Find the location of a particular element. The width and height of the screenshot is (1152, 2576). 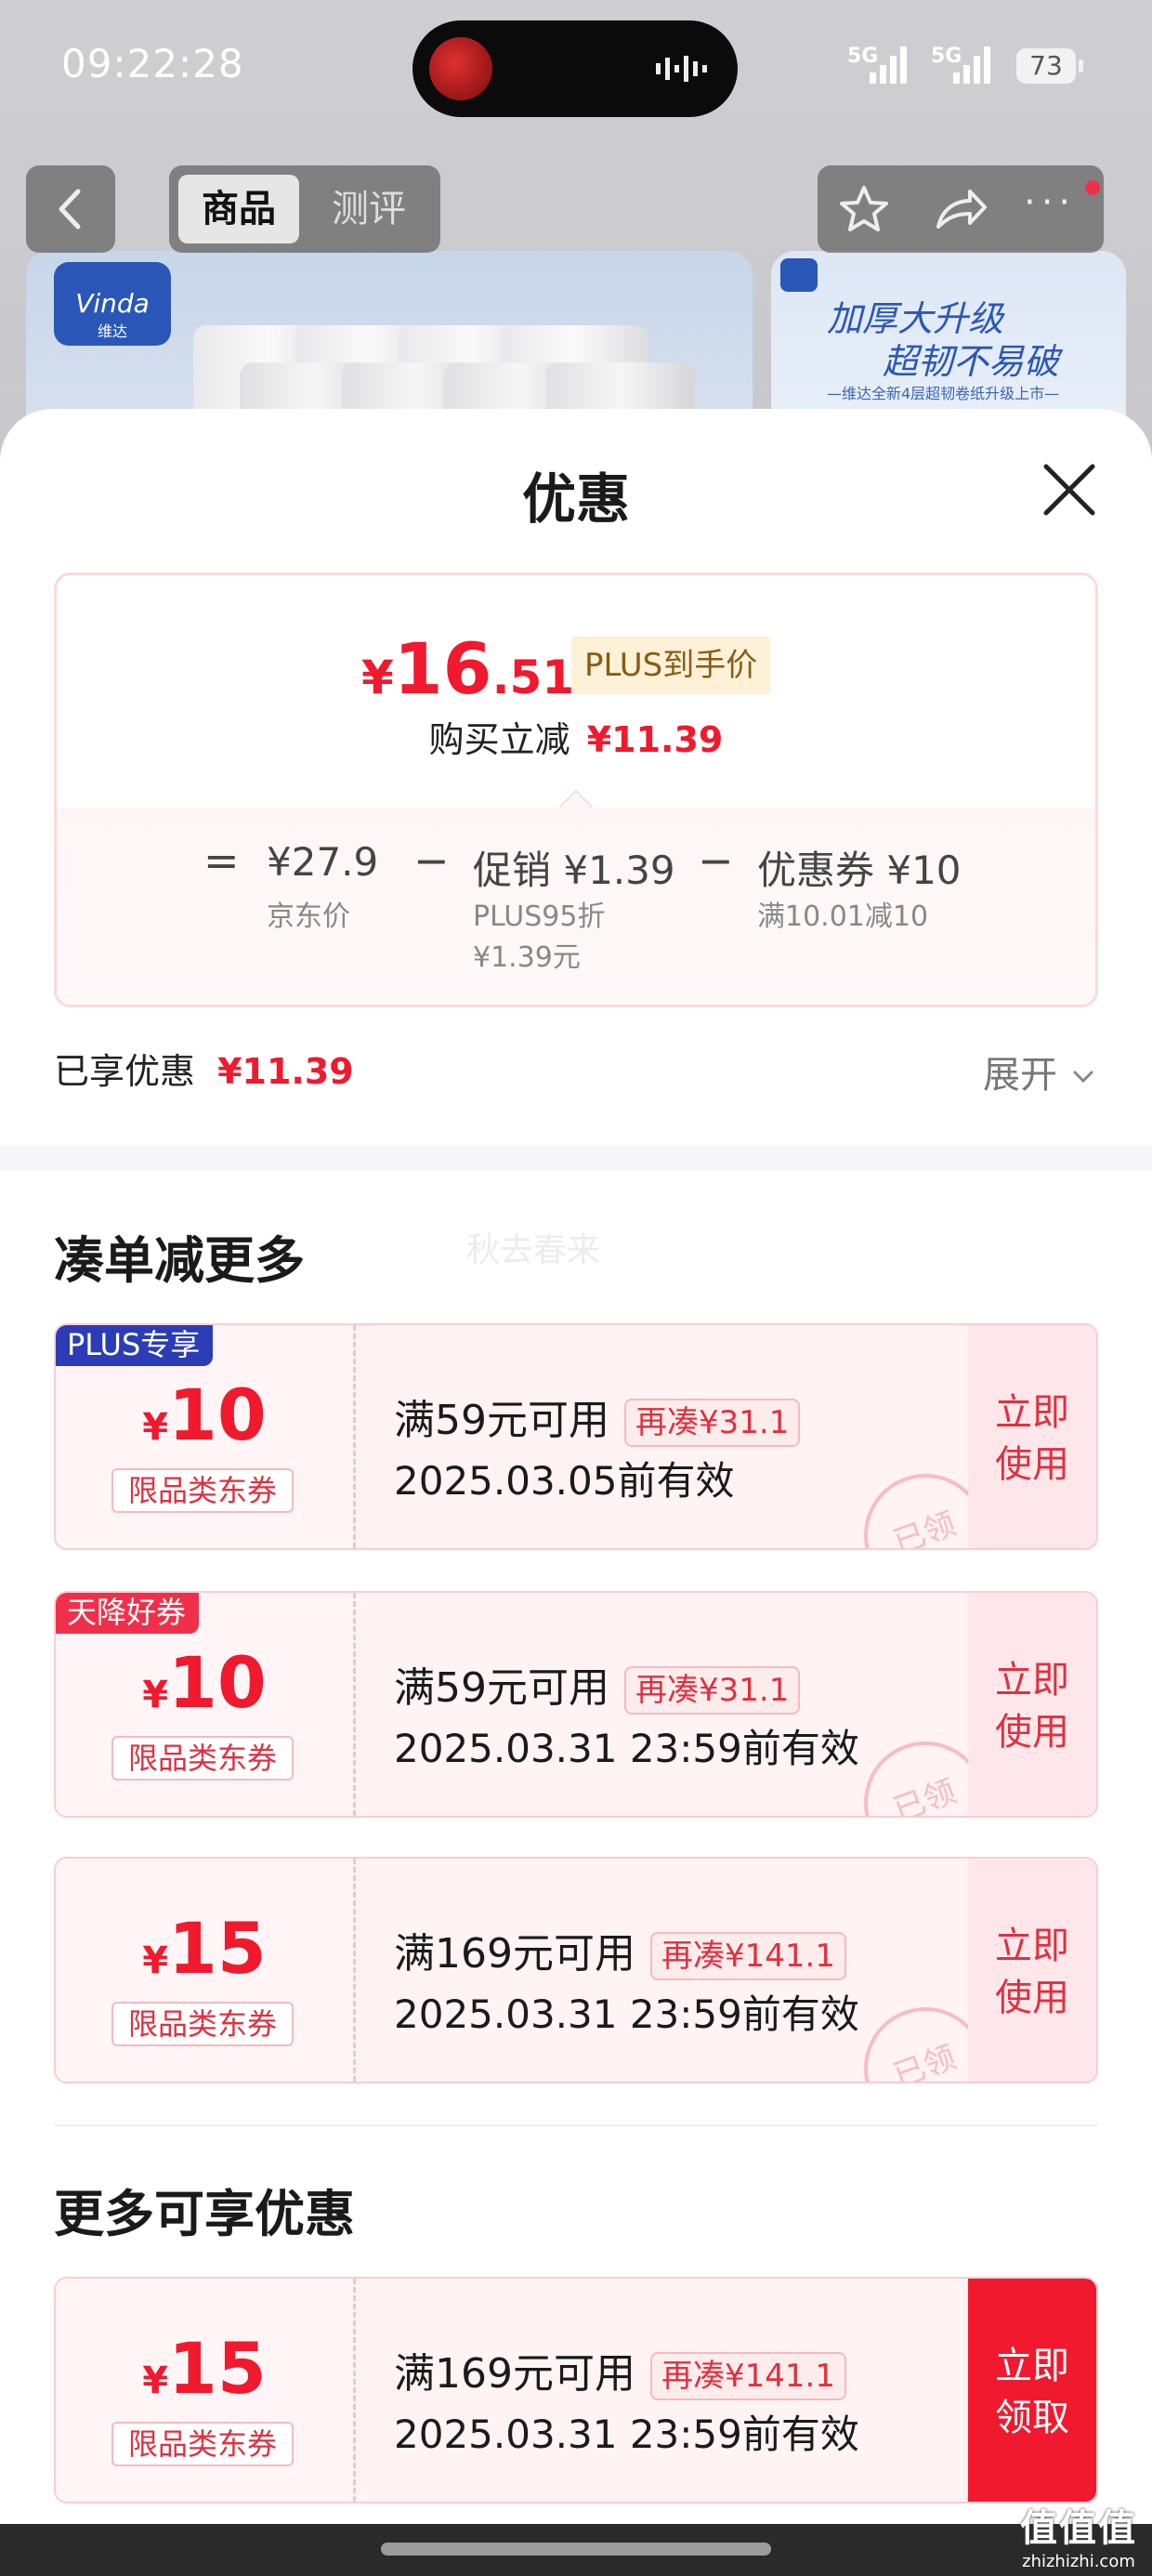

promo-line-2: 超韧不易破 is located at coordinates (971, 361).